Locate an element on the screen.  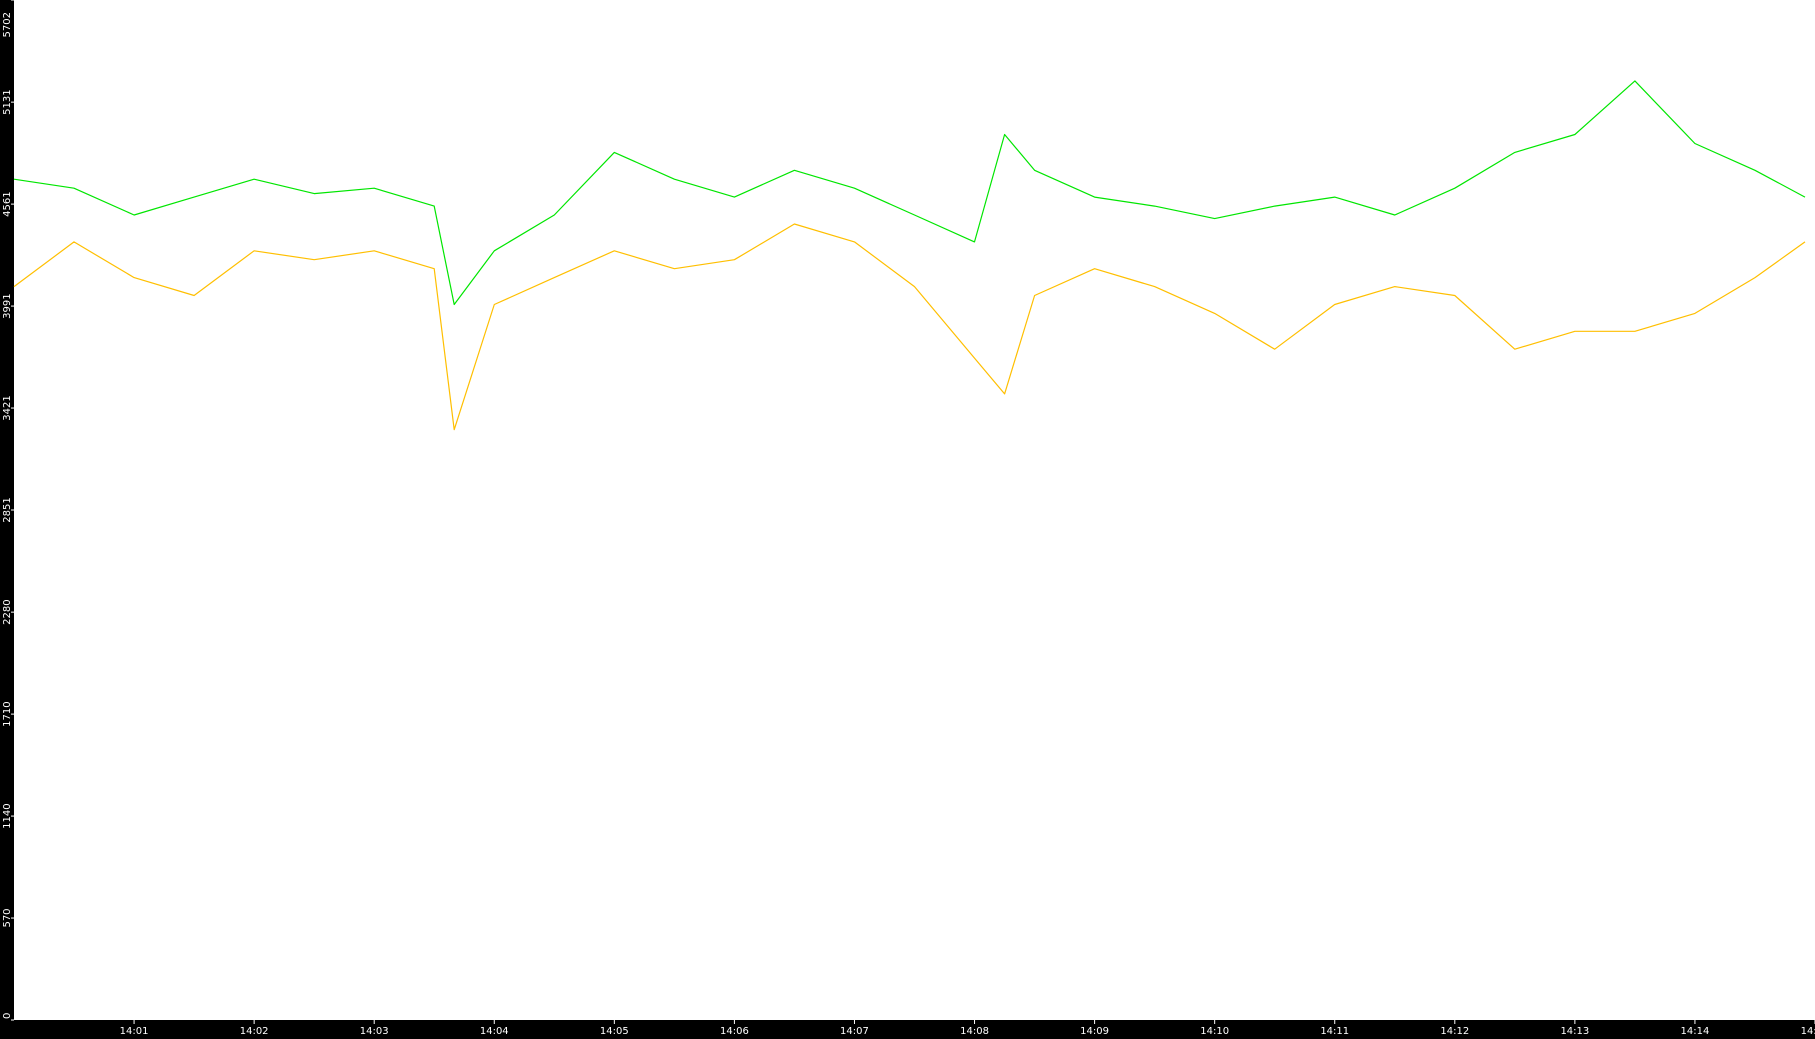
x-tick-label: 14:02 is located at coordinates (254, 1031).